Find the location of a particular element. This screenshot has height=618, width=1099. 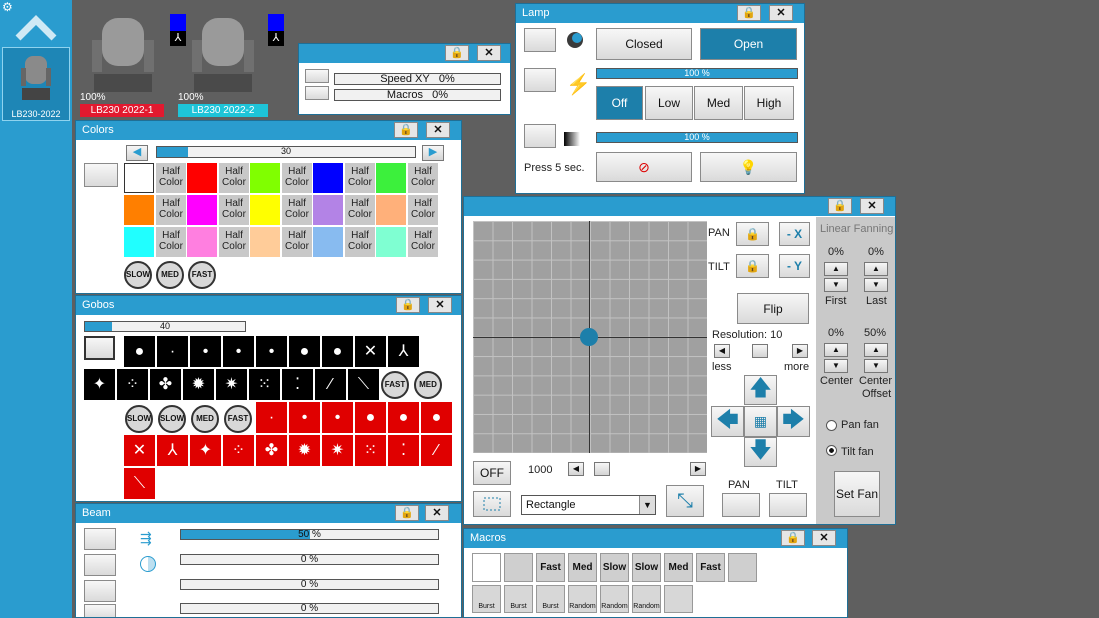

gobo-speed-fast: FAST is located at coordinates (395, 385).